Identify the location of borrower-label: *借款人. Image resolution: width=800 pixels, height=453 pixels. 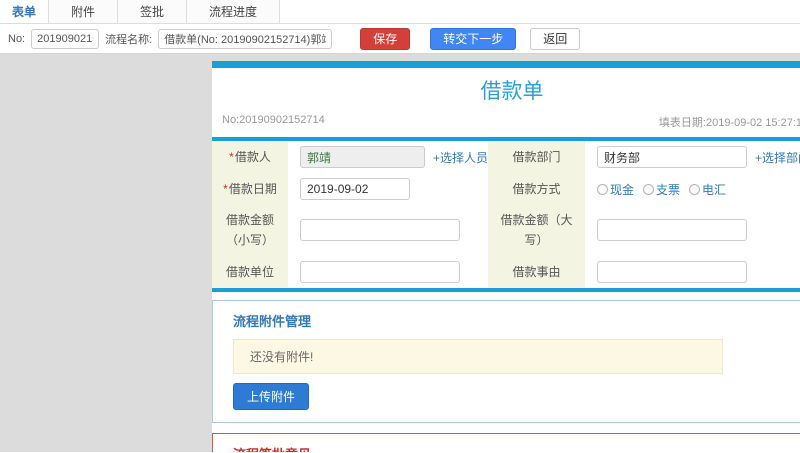
(250, 157).